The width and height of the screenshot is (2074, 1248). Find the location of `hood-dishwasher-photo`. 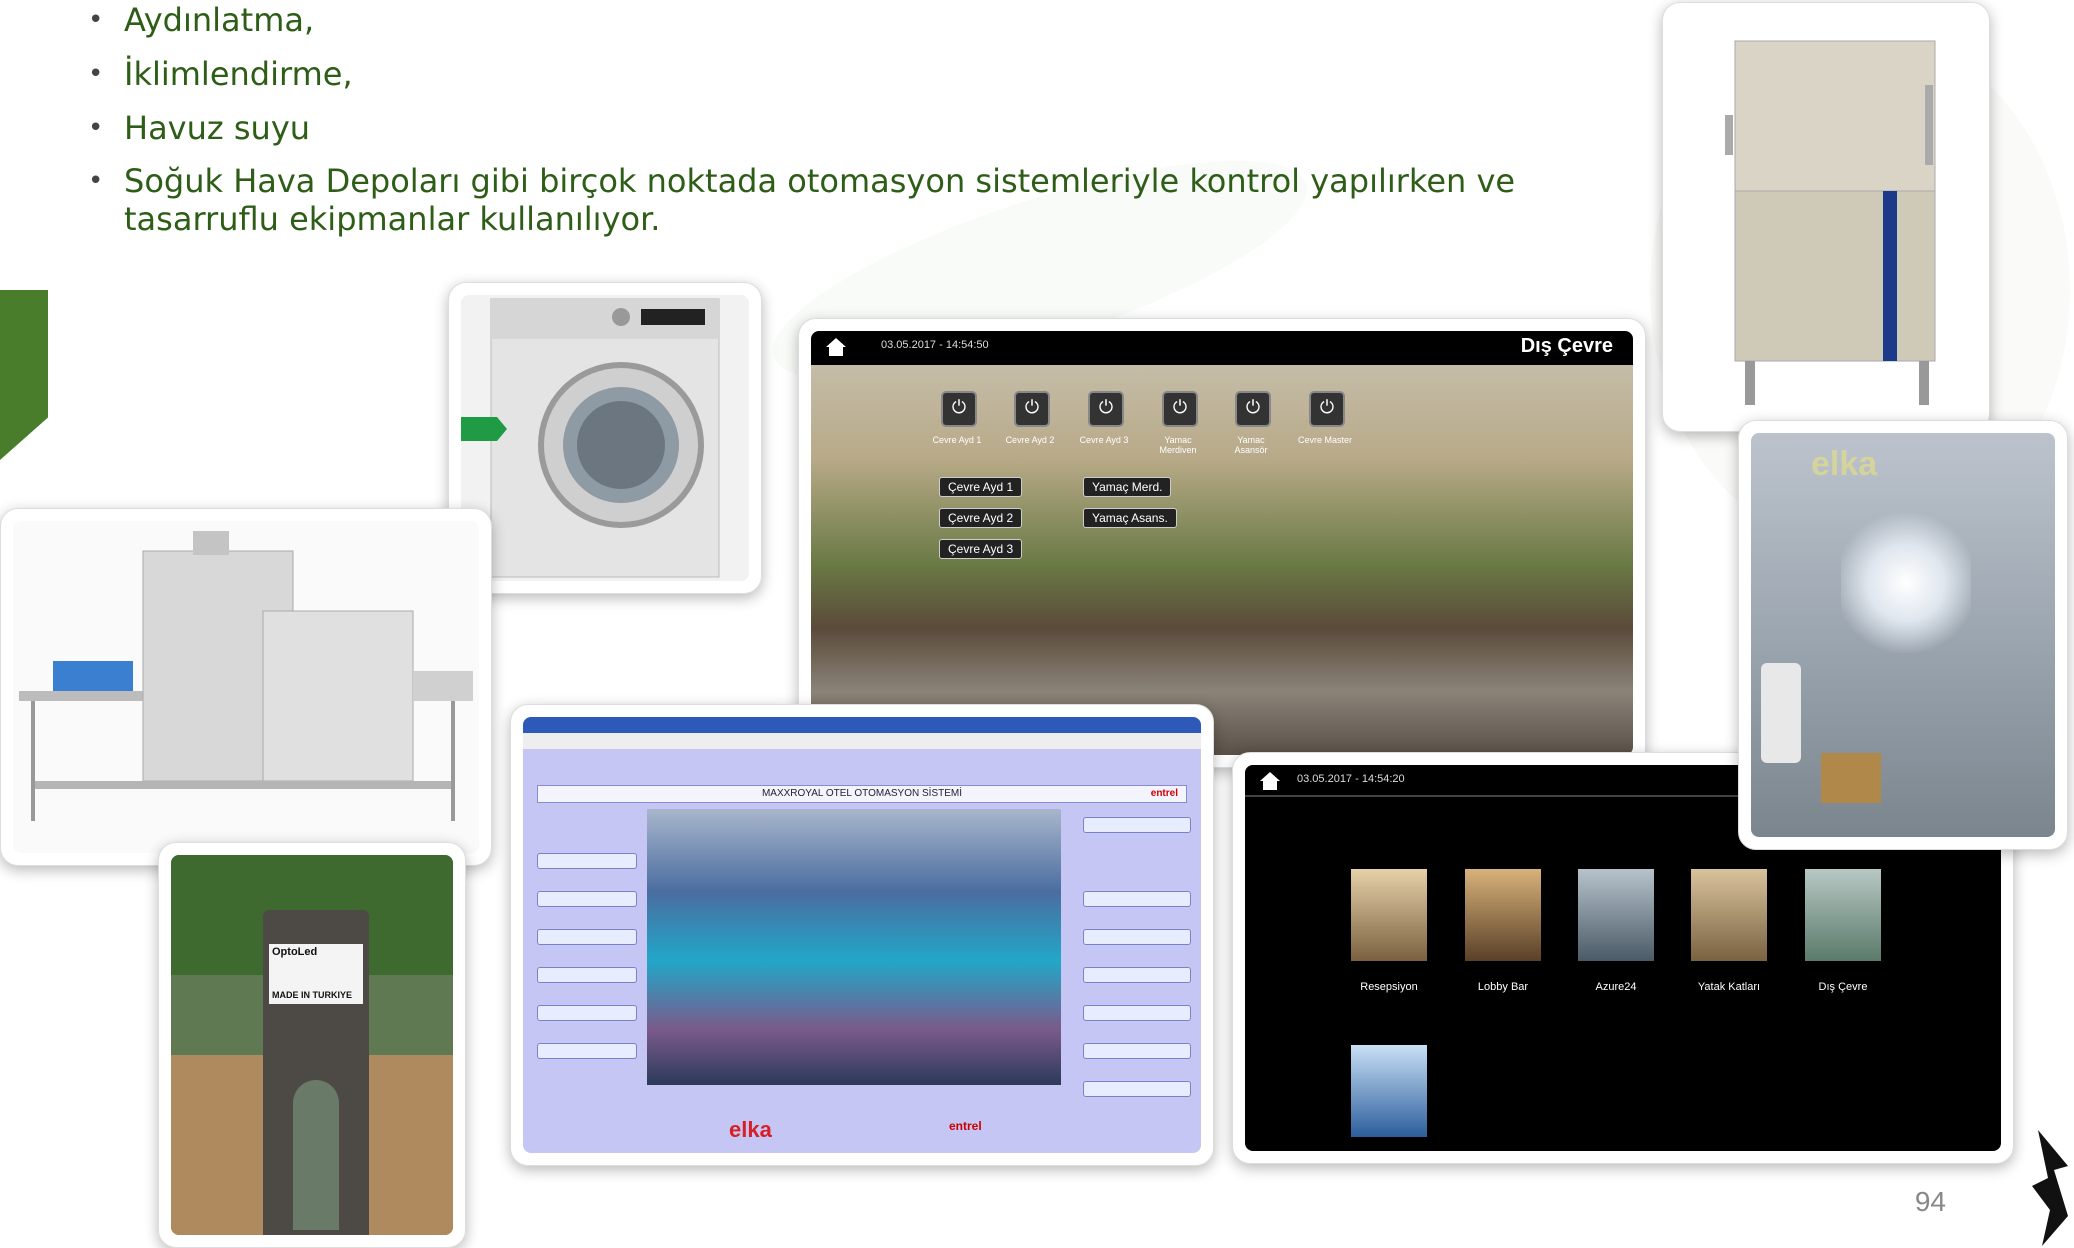

hood-dishwasher-photo is located at coordinates (1826, 217).